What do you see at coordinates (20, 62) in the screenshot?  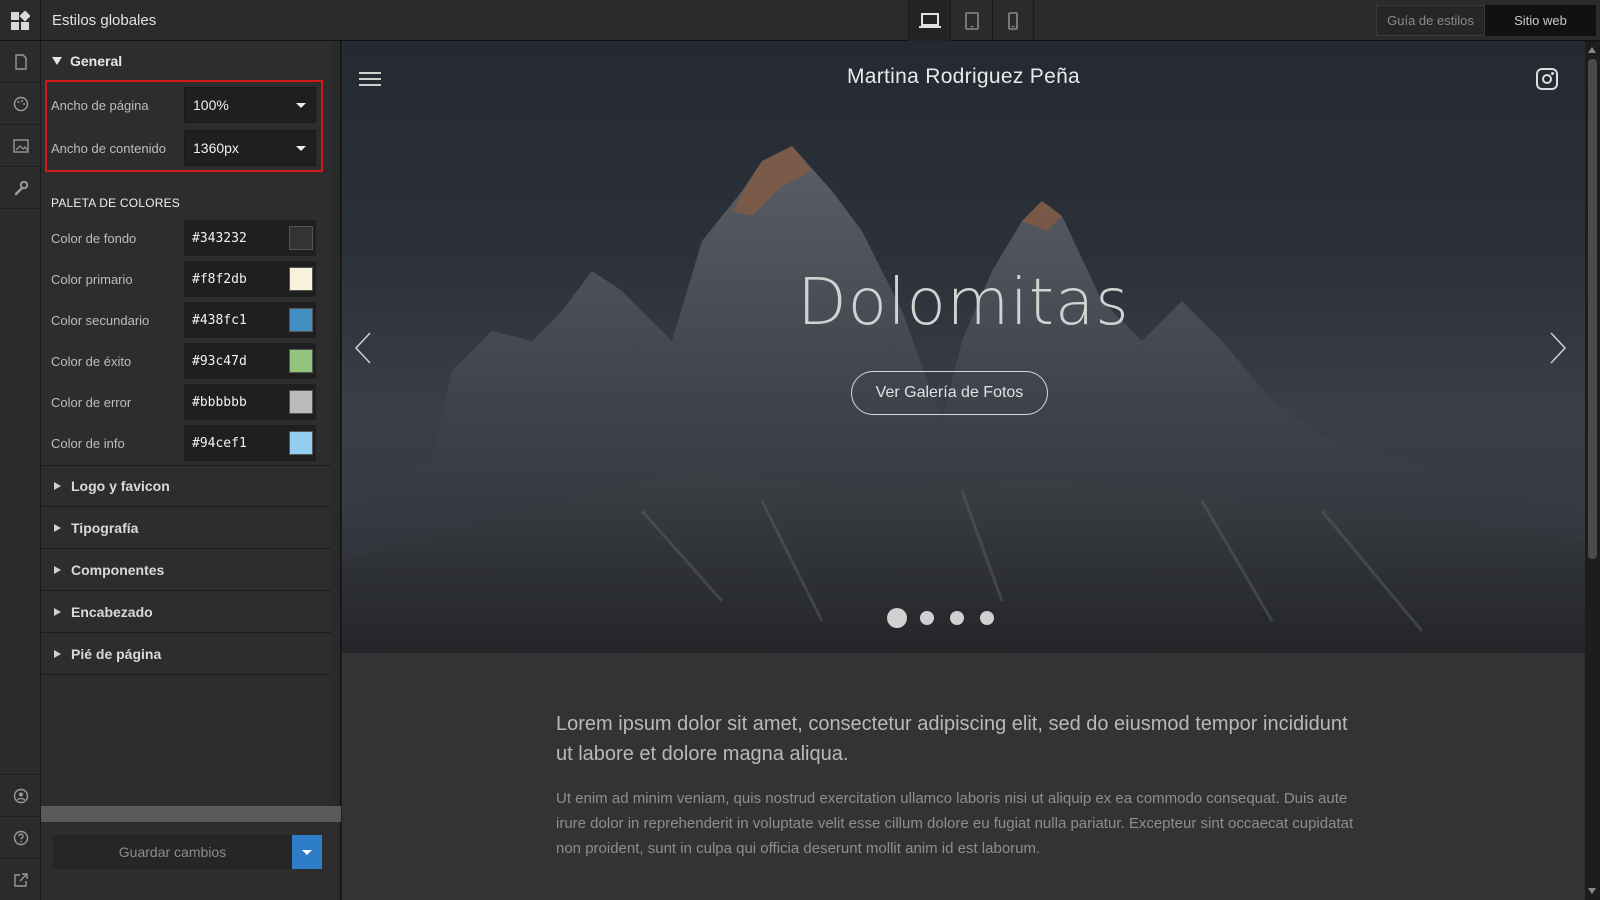 I see `page-icon` at bounding box center [20, 62].